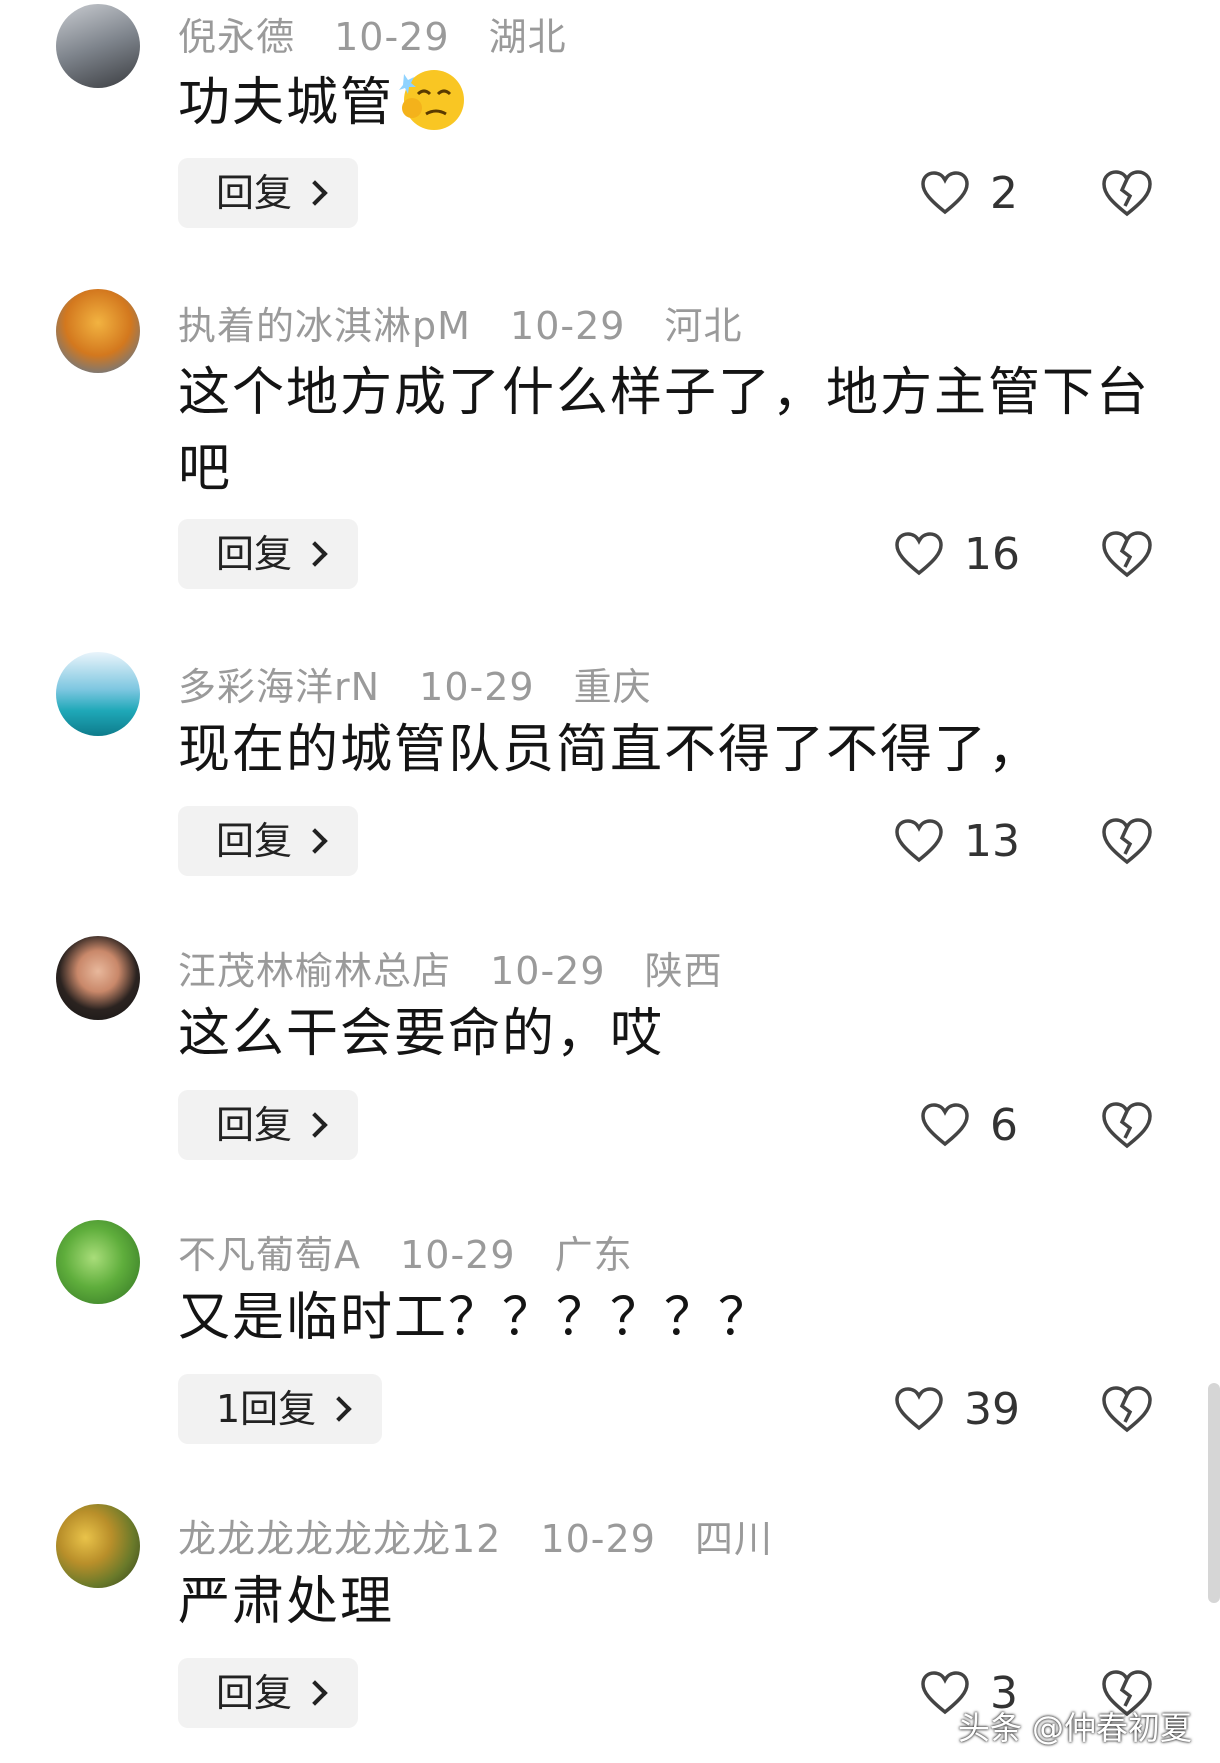 This screenshot has width=1220, height=1763. I want to click on scrollbar, so click(1214, 1493).